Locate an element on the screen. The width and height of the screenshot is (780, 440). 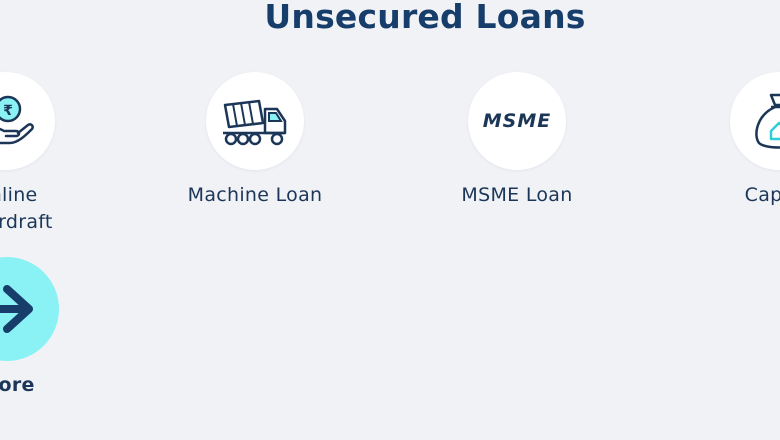
cement-mixer-truck-icon is located at coordinates (255, 121).